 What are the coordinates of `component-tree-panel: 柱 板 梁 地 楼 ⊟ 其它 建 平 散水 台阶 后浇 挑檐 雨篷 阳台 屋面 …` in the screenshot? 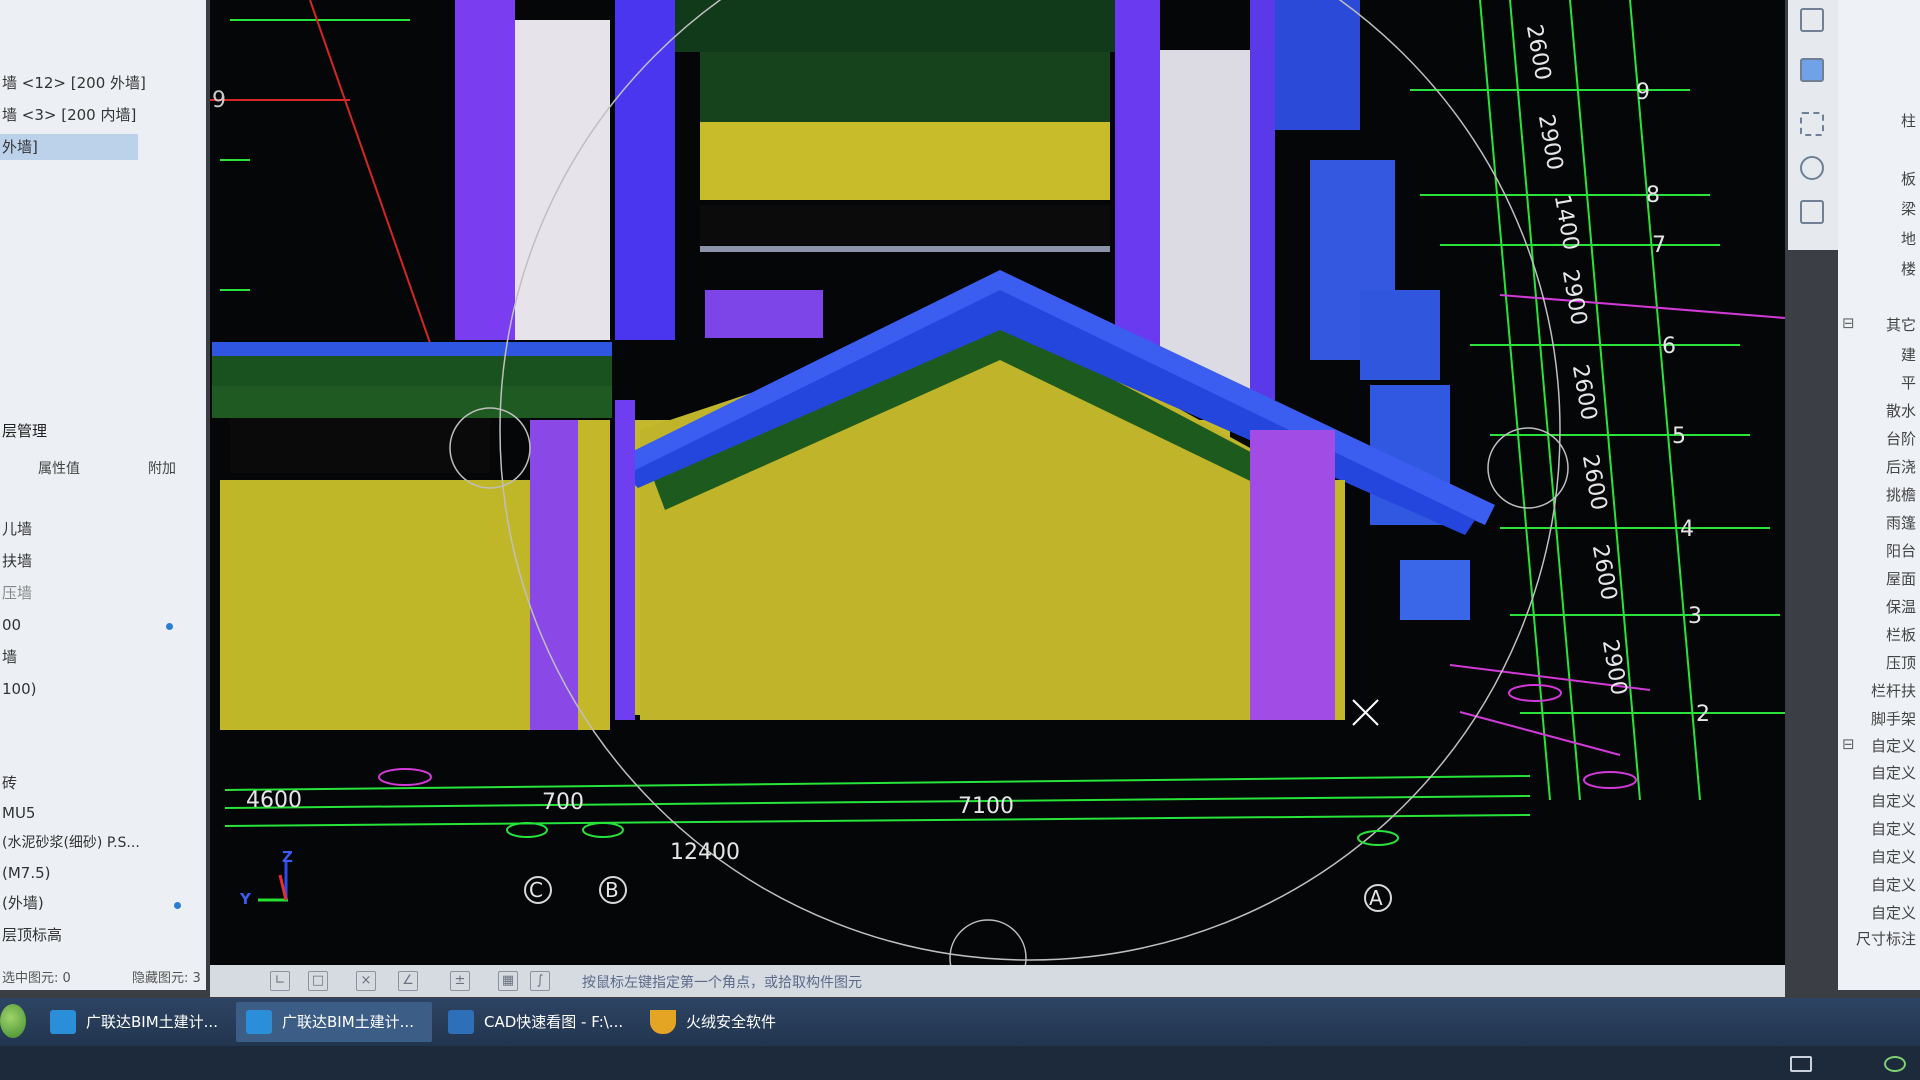 It's located at (1879, 495).